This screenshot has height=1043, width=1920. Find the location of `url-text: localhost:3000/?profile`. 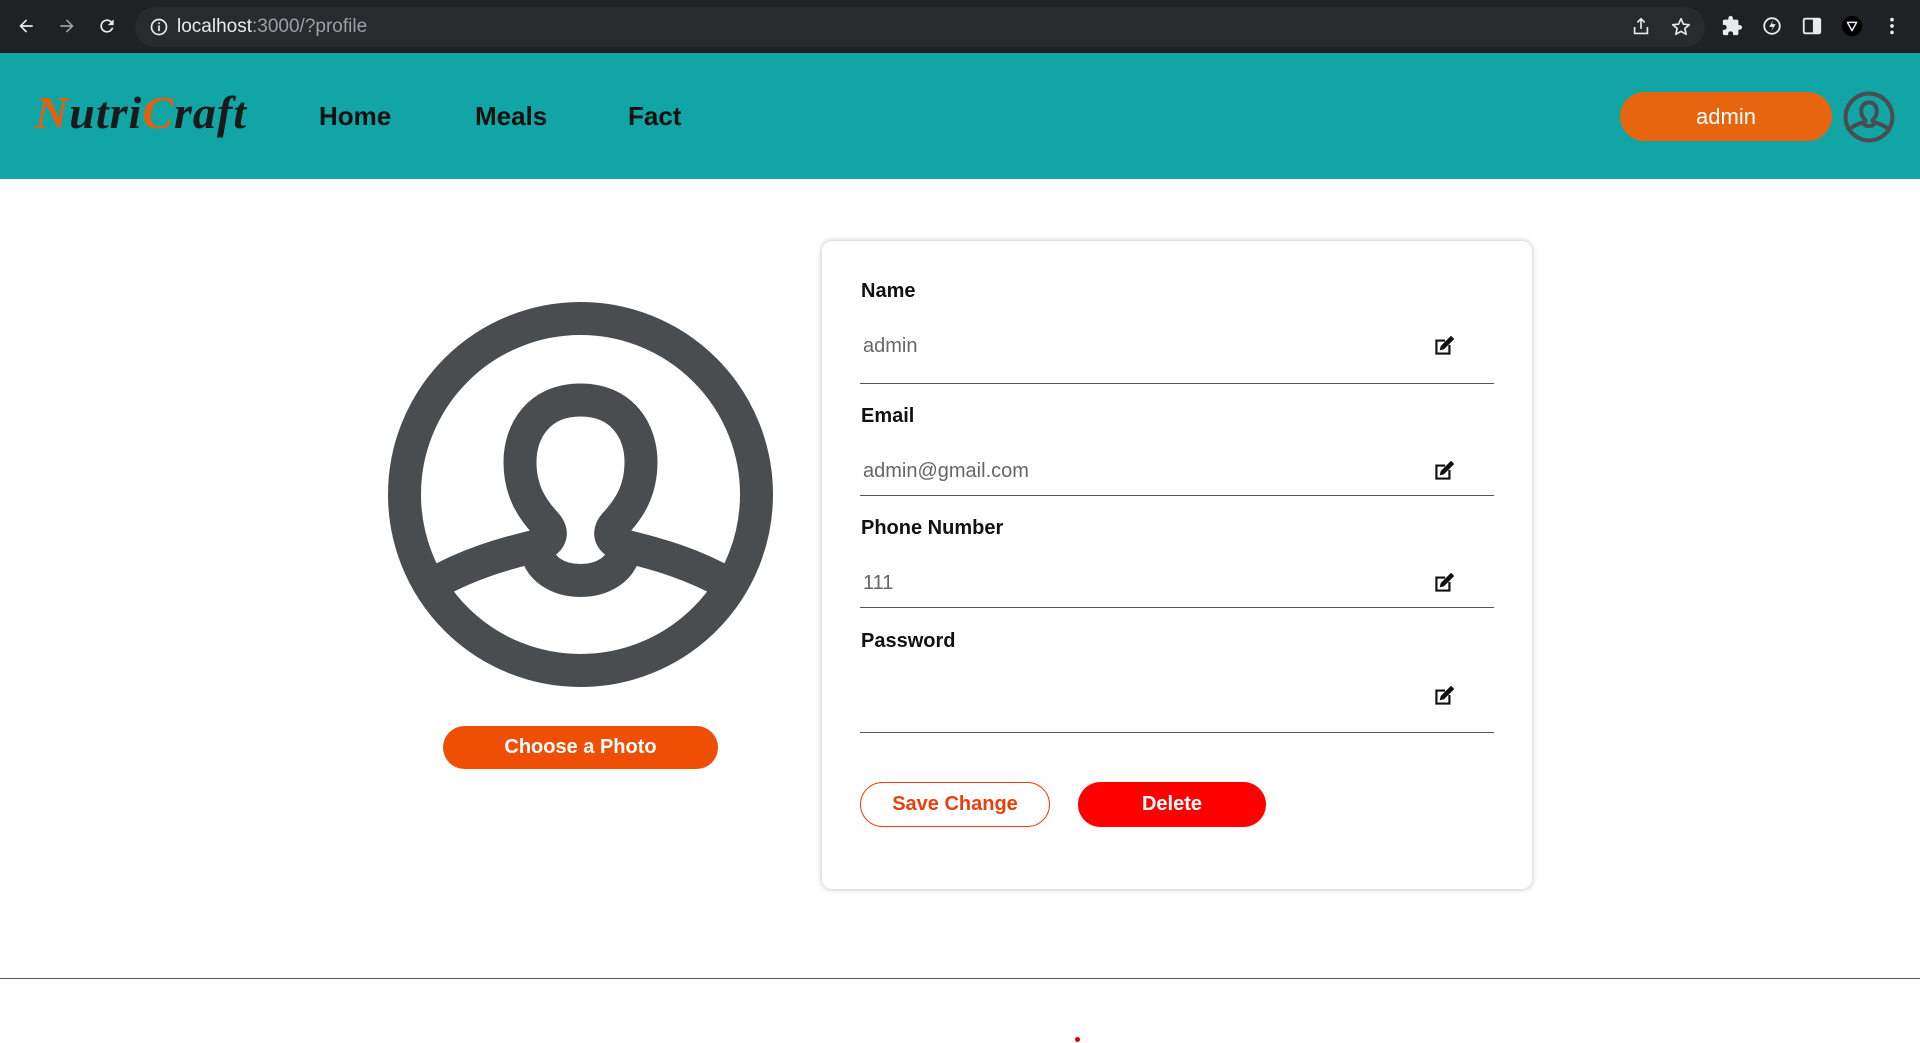

url-text: localhost:3000/?profile is located at coordinates (272, 27).